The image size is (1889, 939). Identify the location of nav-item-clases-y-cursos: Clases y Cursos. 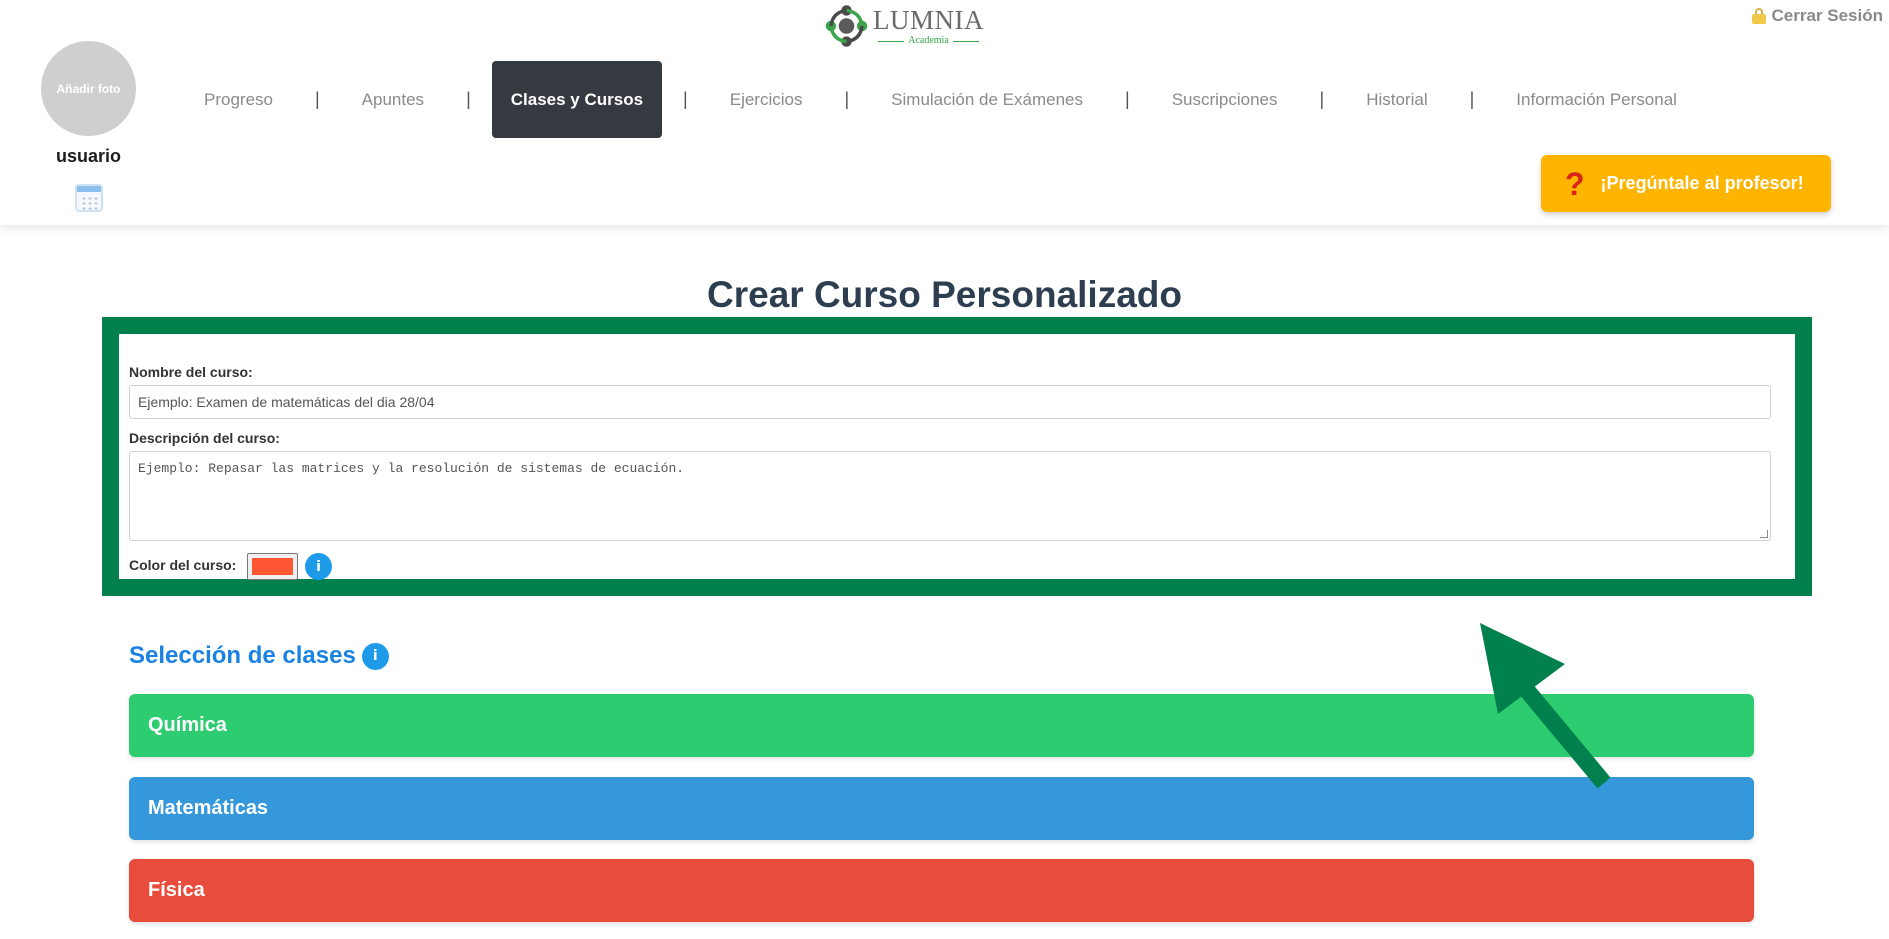
(577, 99).